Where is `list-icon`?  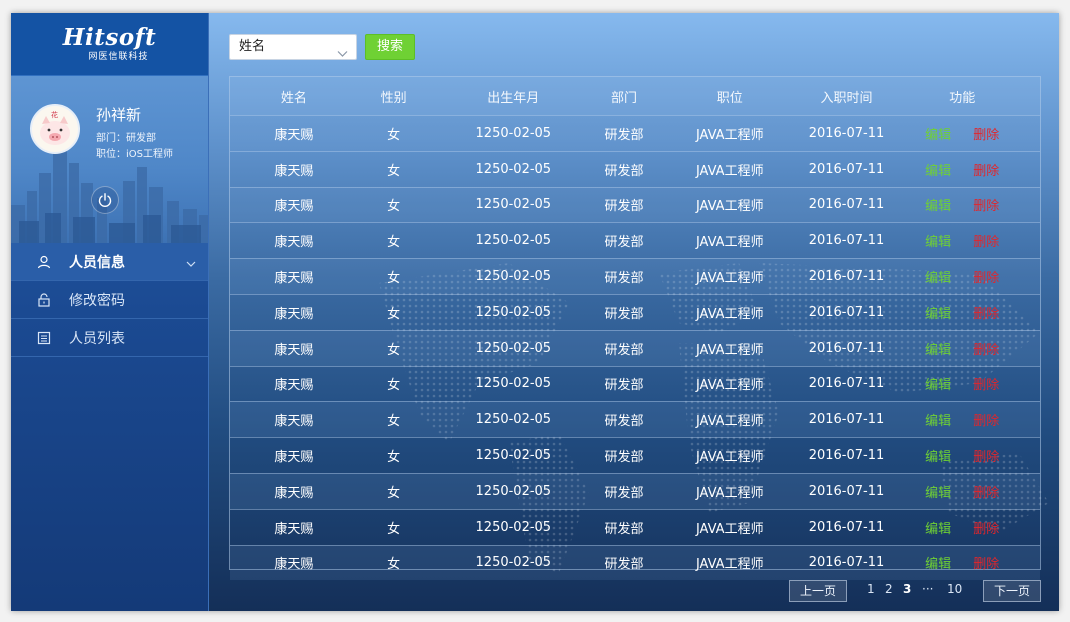 list-icon is located at coordinates (44, 338).